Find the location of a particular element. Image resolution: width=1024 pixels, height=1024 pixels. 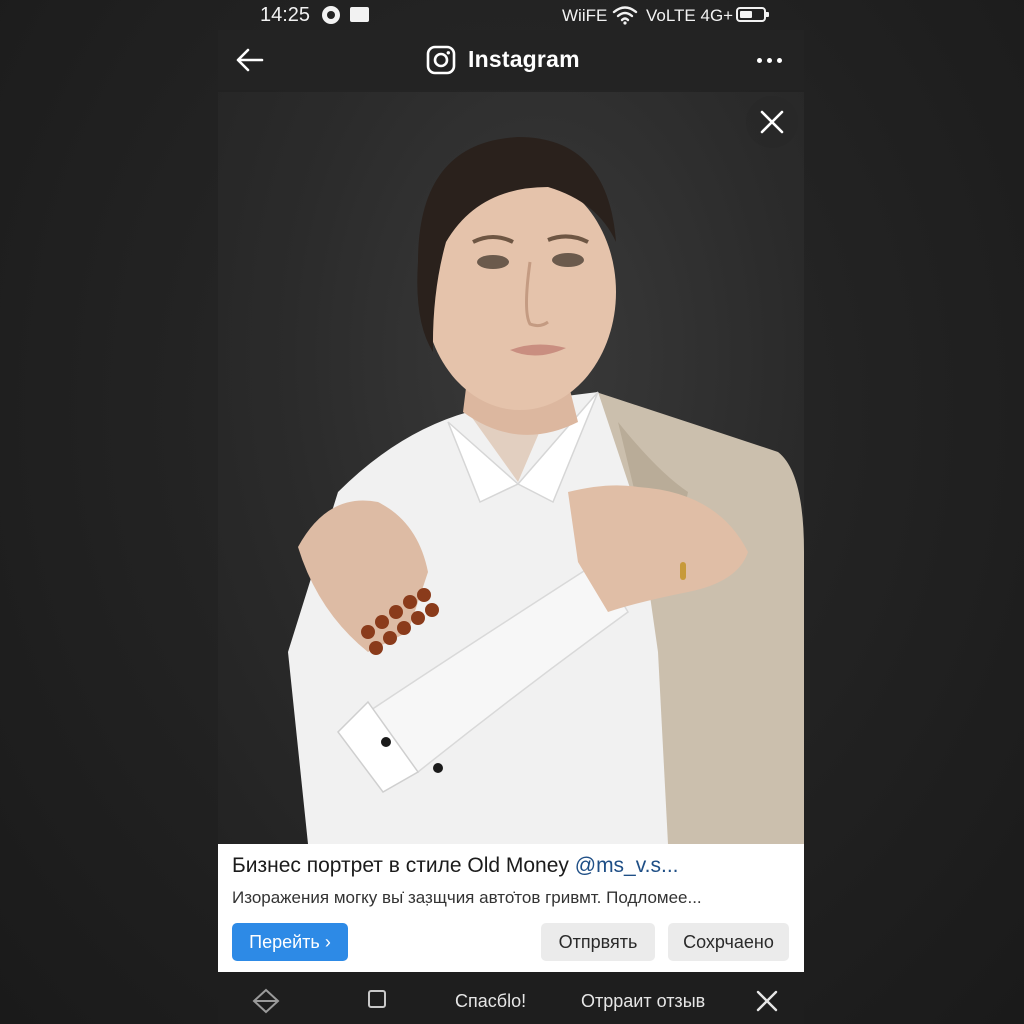

app-title: Instagram is located at coordinates (524, 59).